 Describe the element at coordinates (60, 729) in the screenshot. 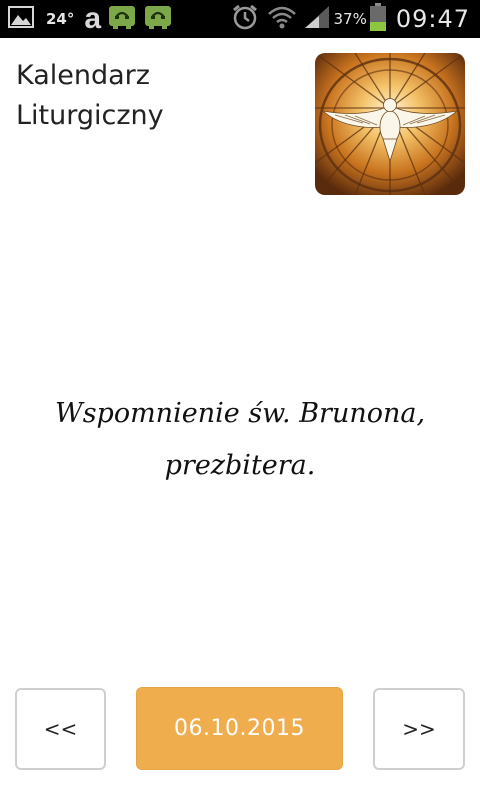

I see `previous-day-button: <<` at that location.